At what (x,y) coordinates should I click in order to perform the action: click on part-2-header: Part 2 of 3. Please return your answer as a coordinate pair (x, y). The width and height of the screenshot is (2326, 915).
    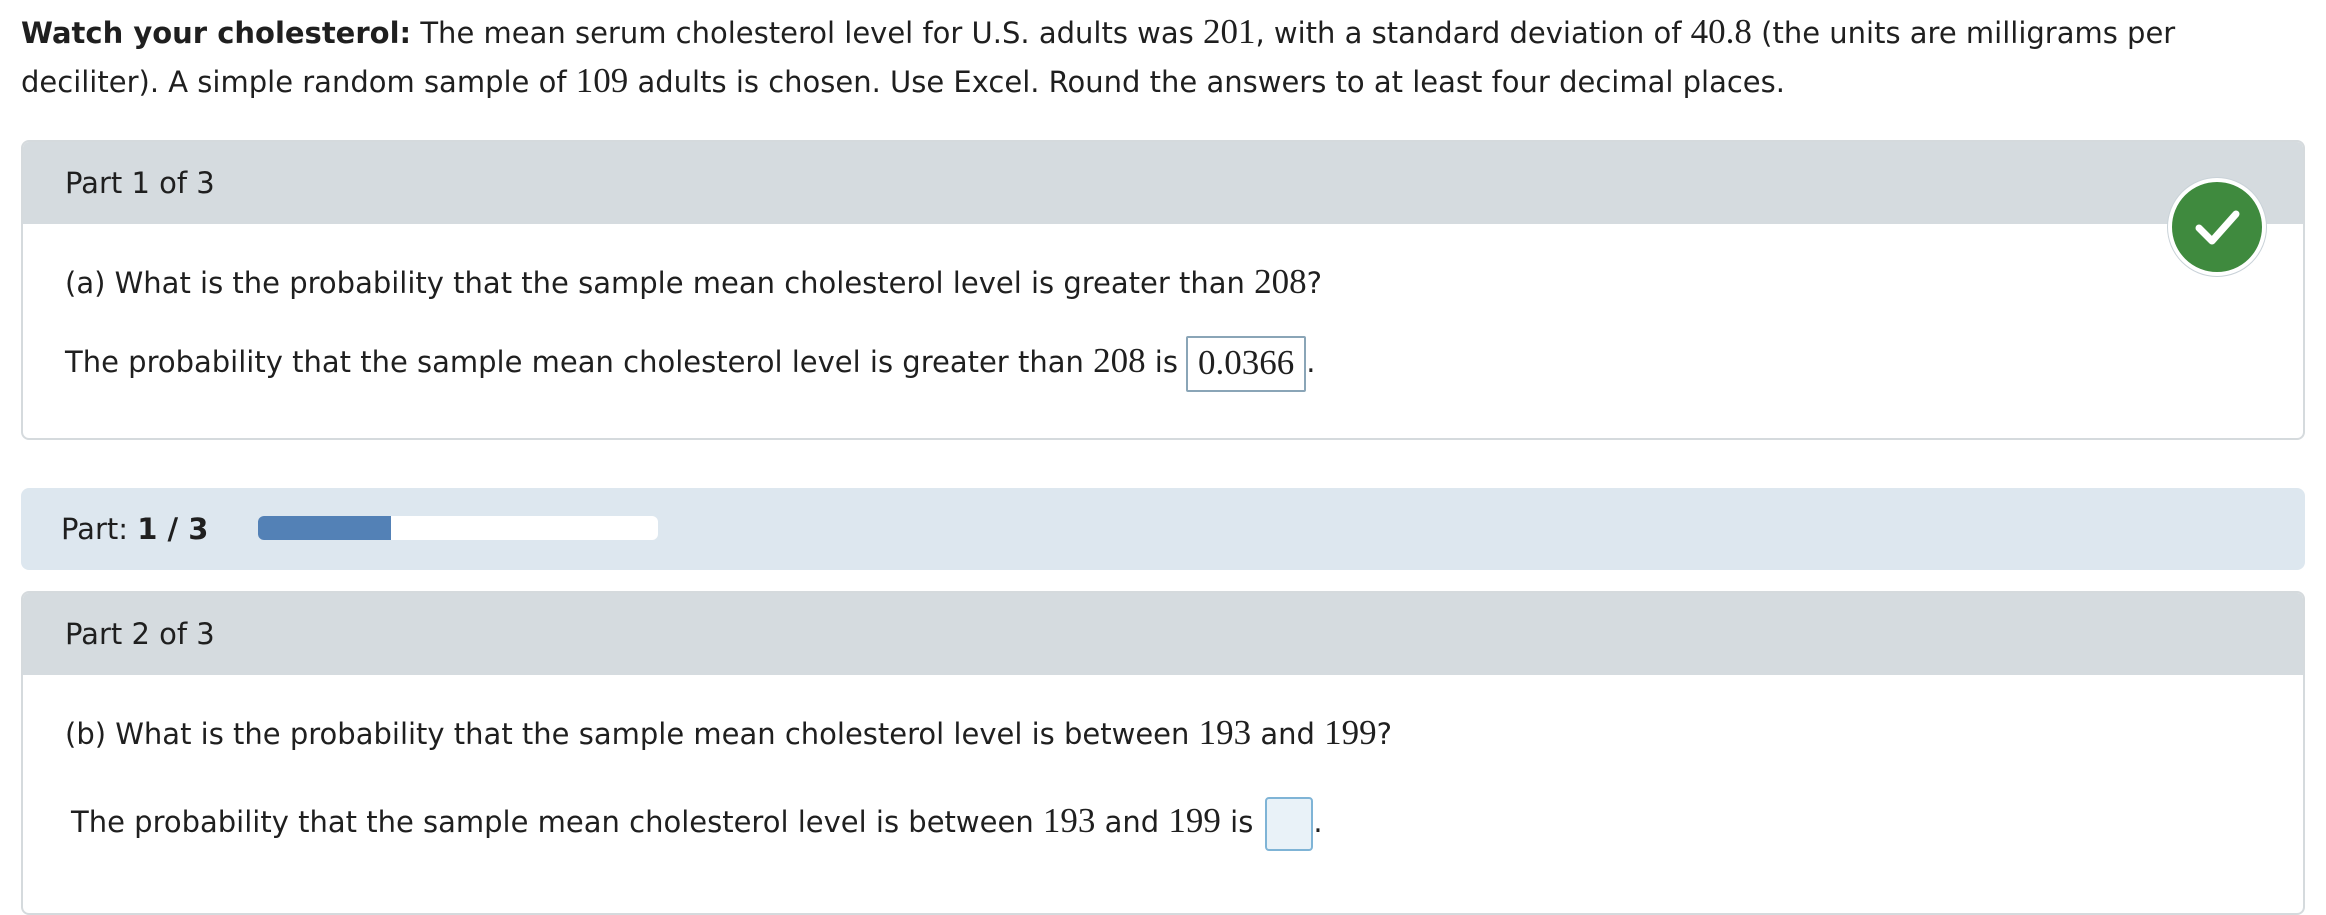
    Looking at the image, I should click on (1163, 634).